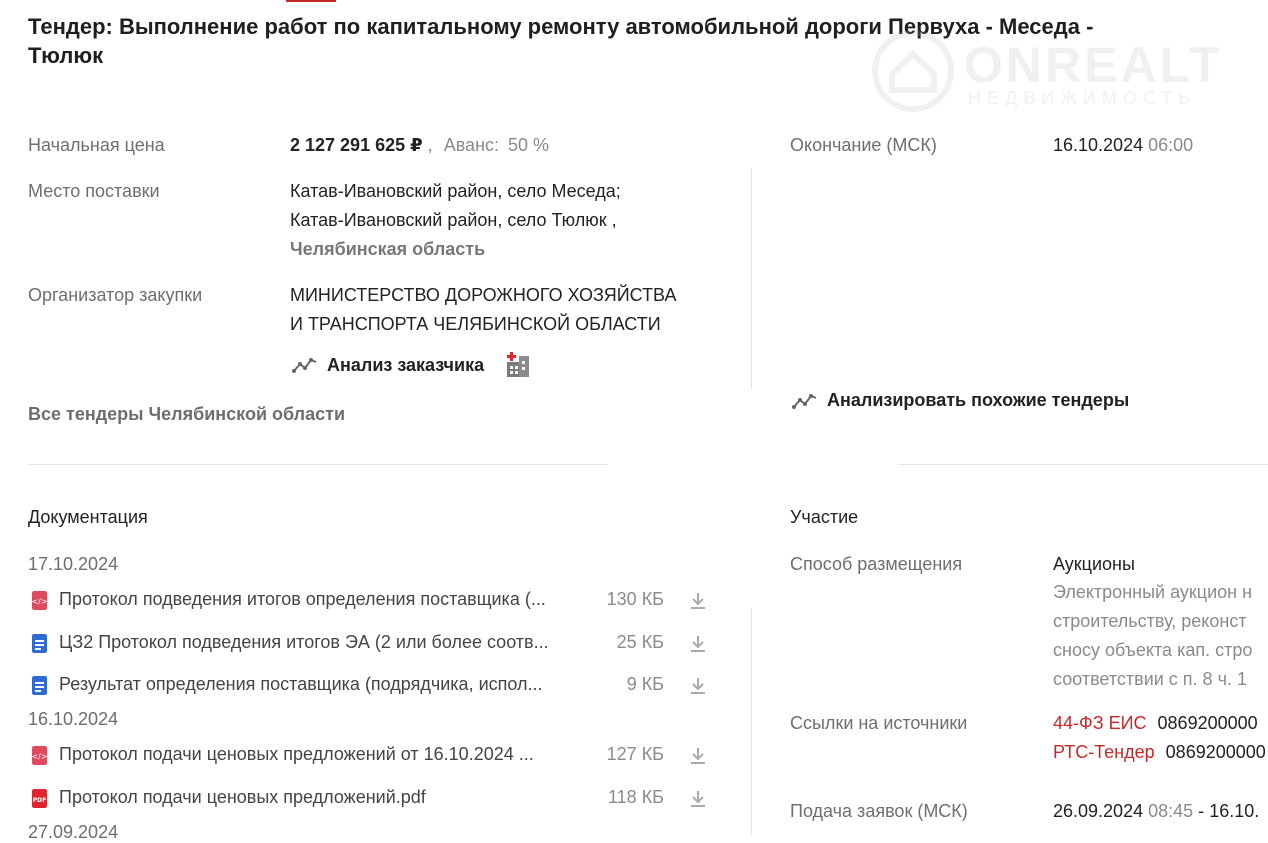 Image resolution: width=1268 pixels, height=843 pixels. What do you see at coordinates (1215, 752) in the screenshot?
I see `source-rts-number: 0869200000` at bounding box center [1215, 752].